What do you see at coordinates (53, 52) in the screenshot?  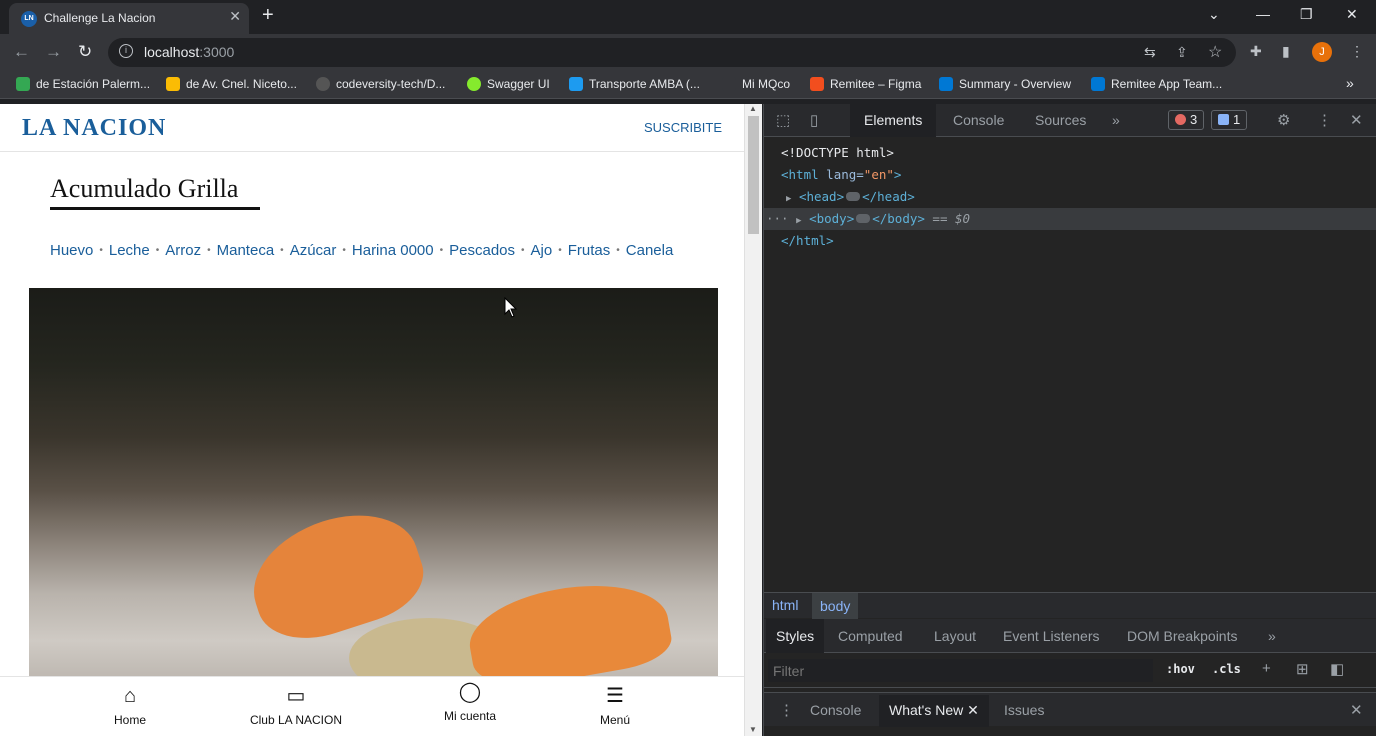 I see `forward-button: →` at bounding box center [53, 52].